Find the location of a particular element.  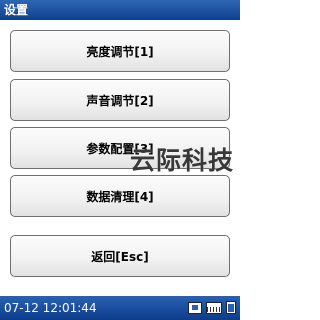

status-bar: 07-12 12:01:44 is located at coordinates (120, 308).